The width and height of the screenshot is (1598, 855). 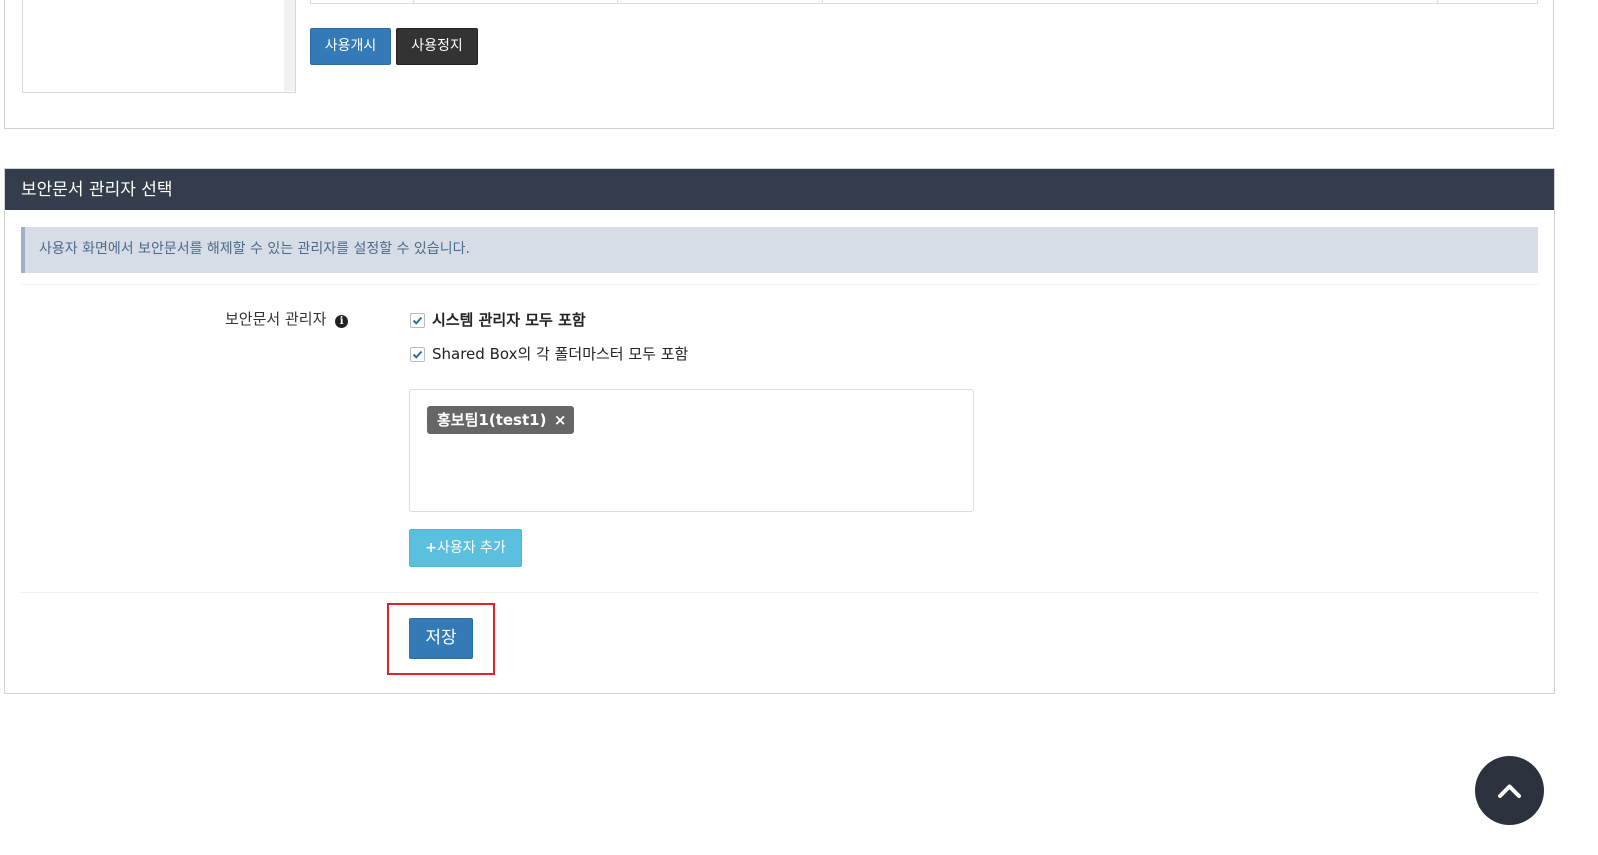 What do you see at coordinates (431, 548) in the screenshot?
I see `plus-icon: +` at bounding box center [431, 548].